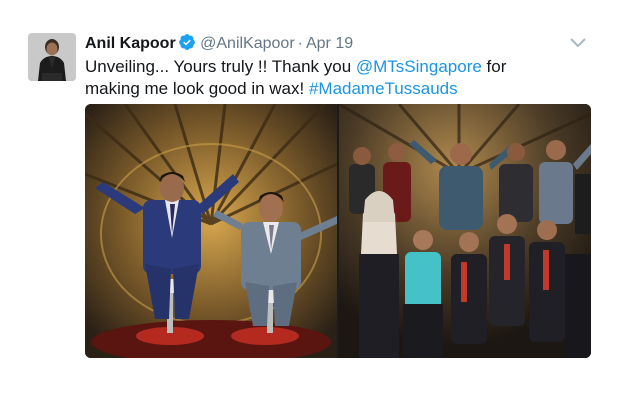 The image size is (620, 400). I want to click on mention-link: @MTsSingapore, so click(419, 66).